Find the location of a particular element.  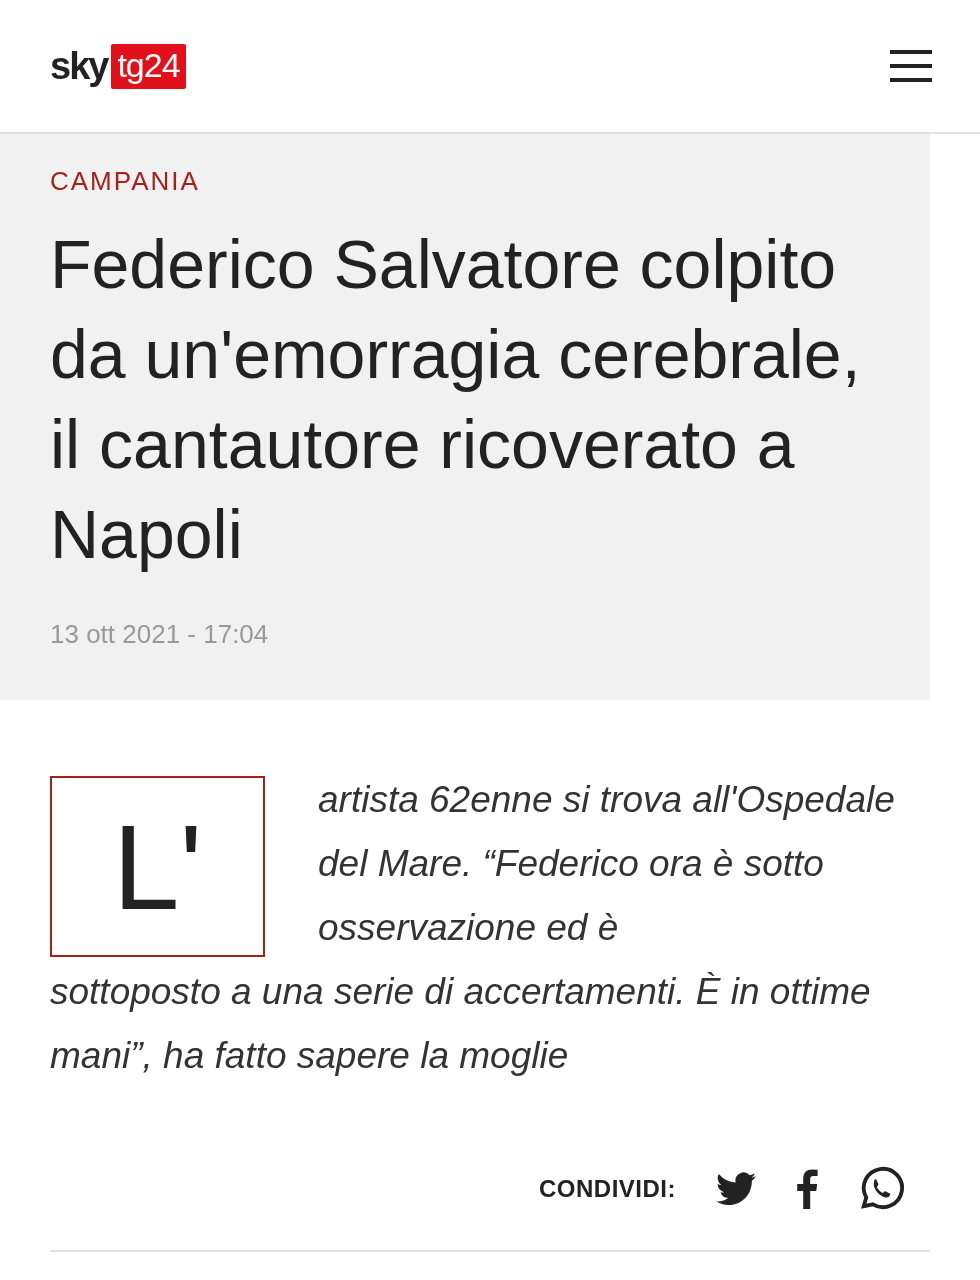

logo-wordmark: sky is located at coordinates (79, 66).